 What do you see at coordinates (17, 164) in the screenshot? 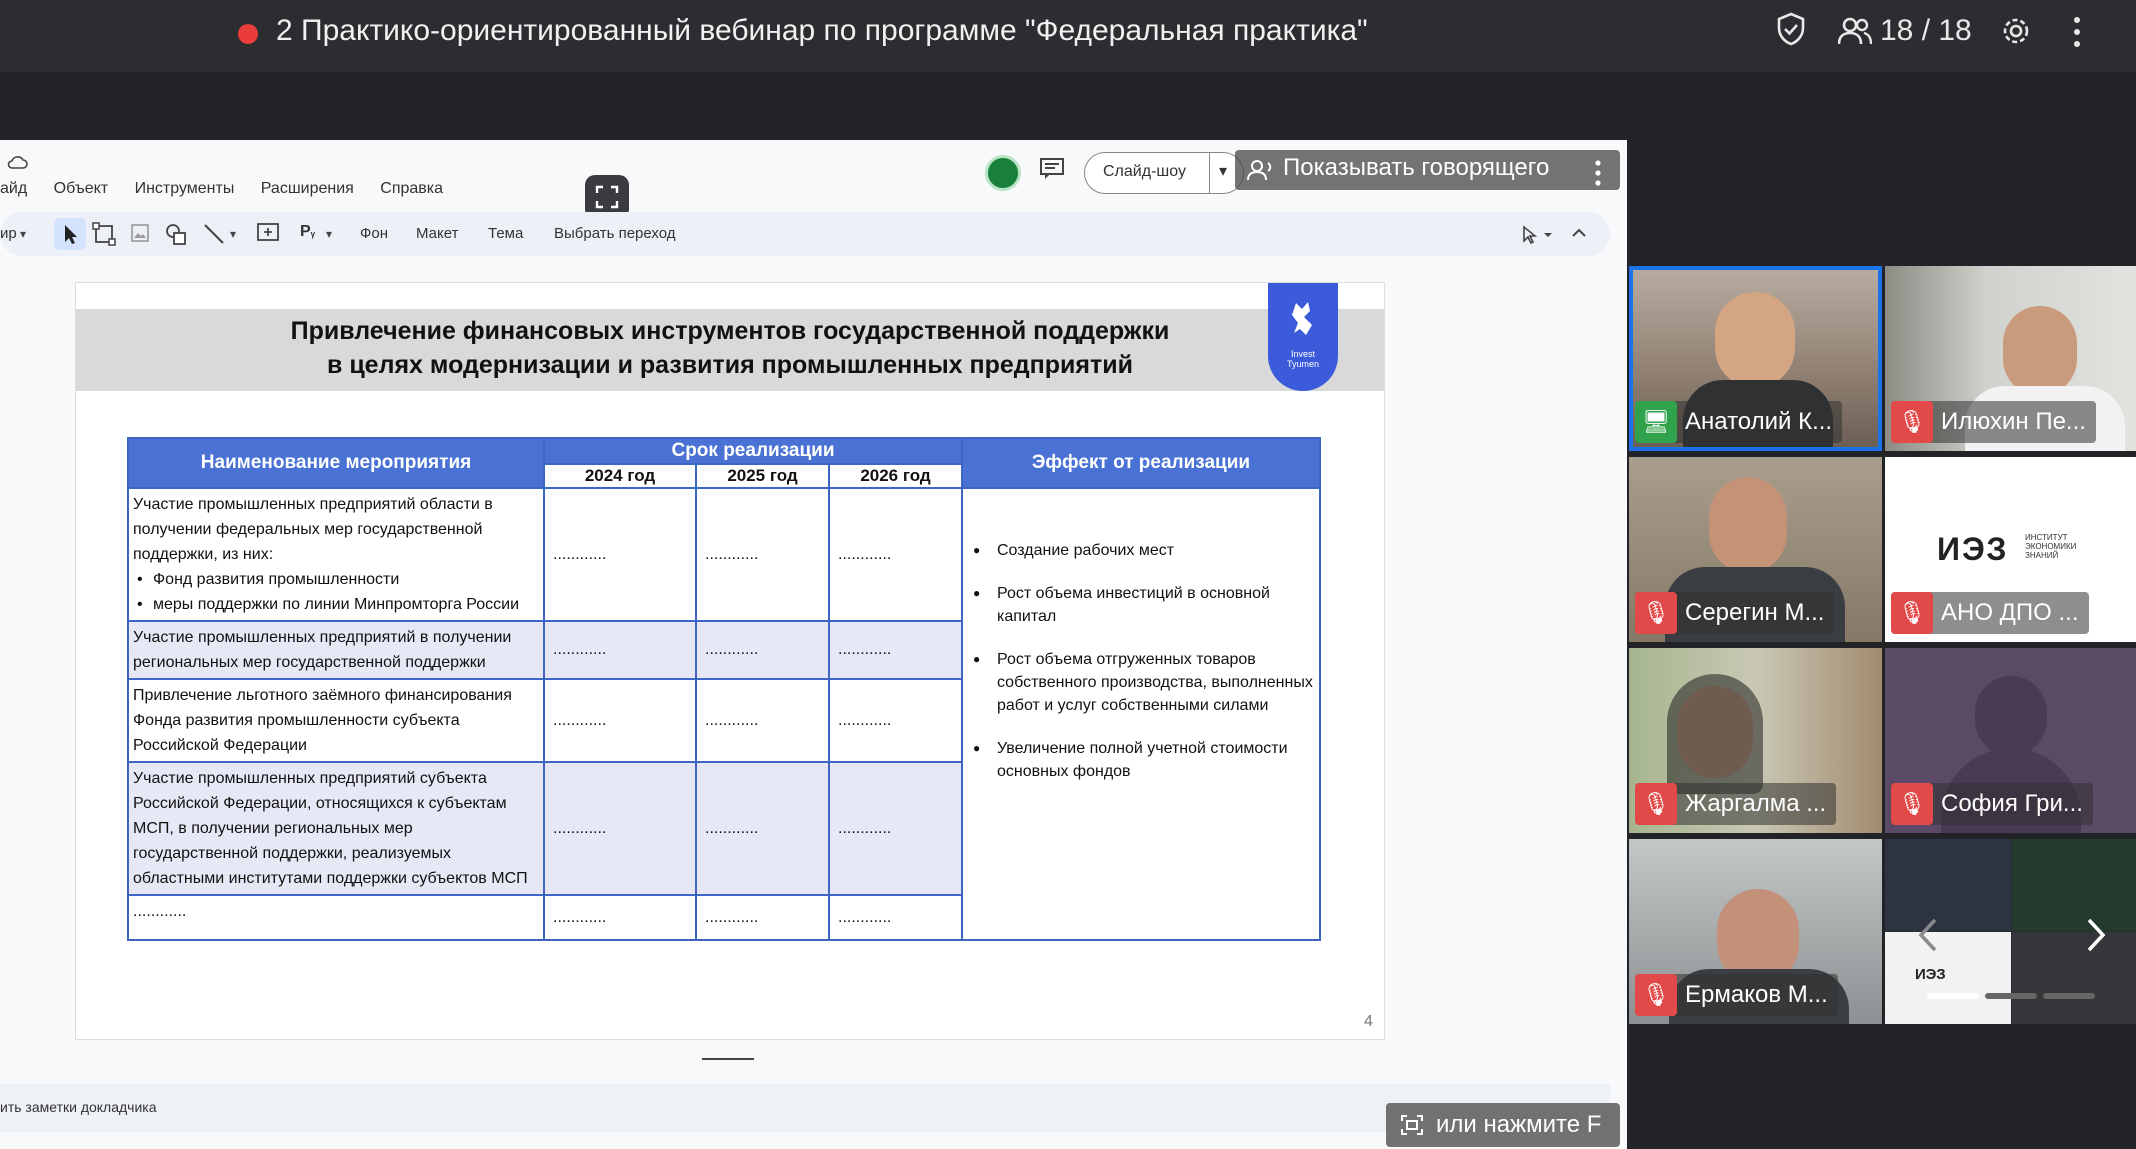
I see `cloud-icon` at bounding box center [17, 164].